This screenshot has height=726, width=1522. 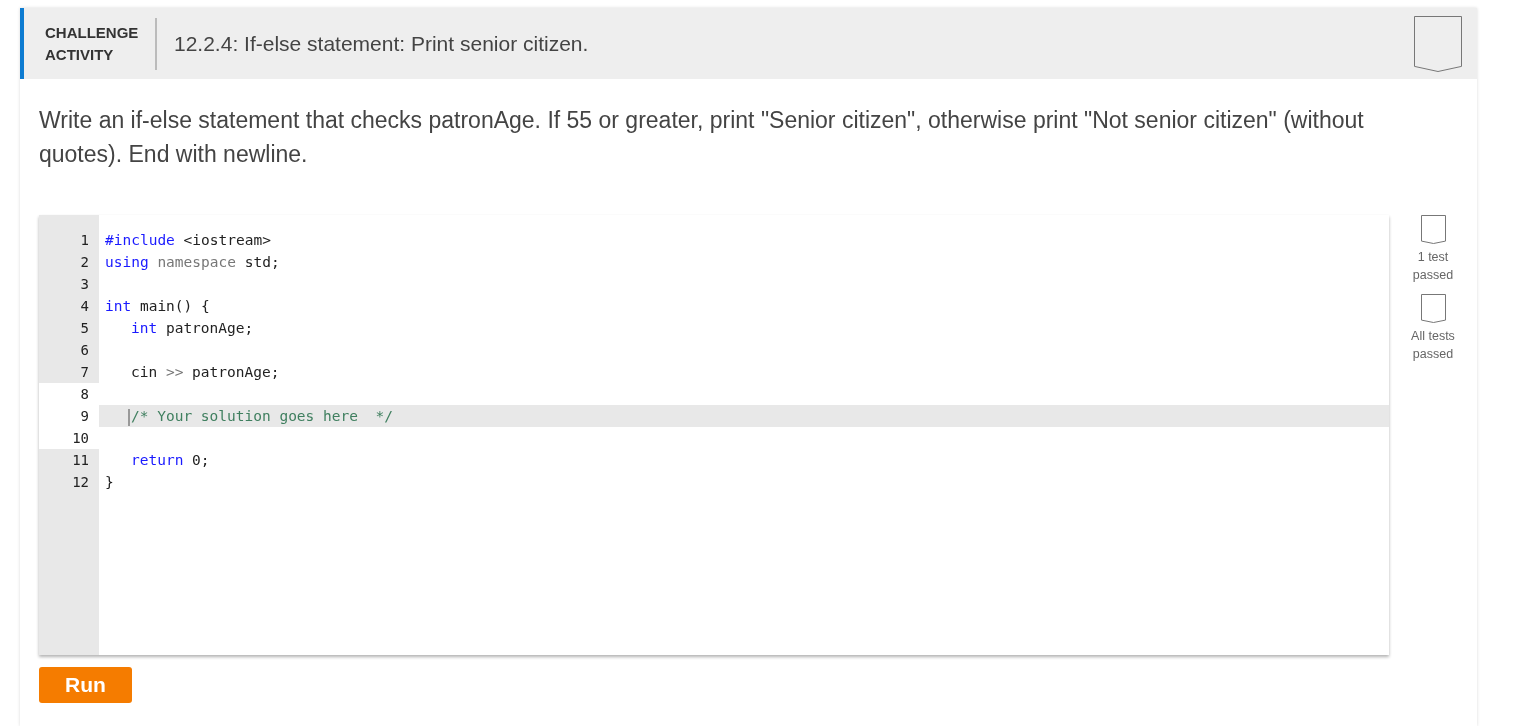 What do you see at coordinates (85, 685) in the screenshot?
I see `run-button: Run` at bounding box center [85, 685].